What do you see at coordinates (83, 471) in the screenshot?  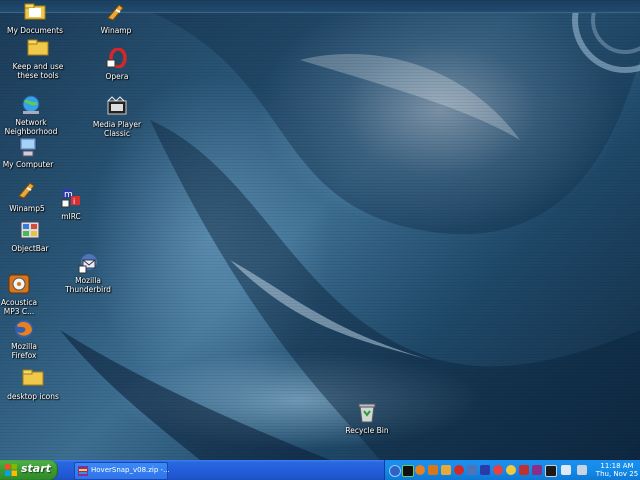 I see `winrar-archive-icon` at bounding box center [83, 471].